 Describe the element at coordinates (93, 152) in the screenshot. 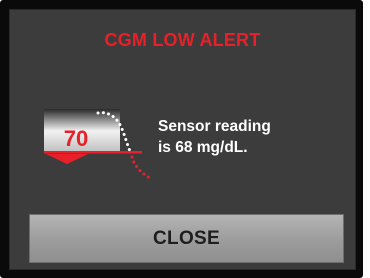

I see `threshold-line` at that location.